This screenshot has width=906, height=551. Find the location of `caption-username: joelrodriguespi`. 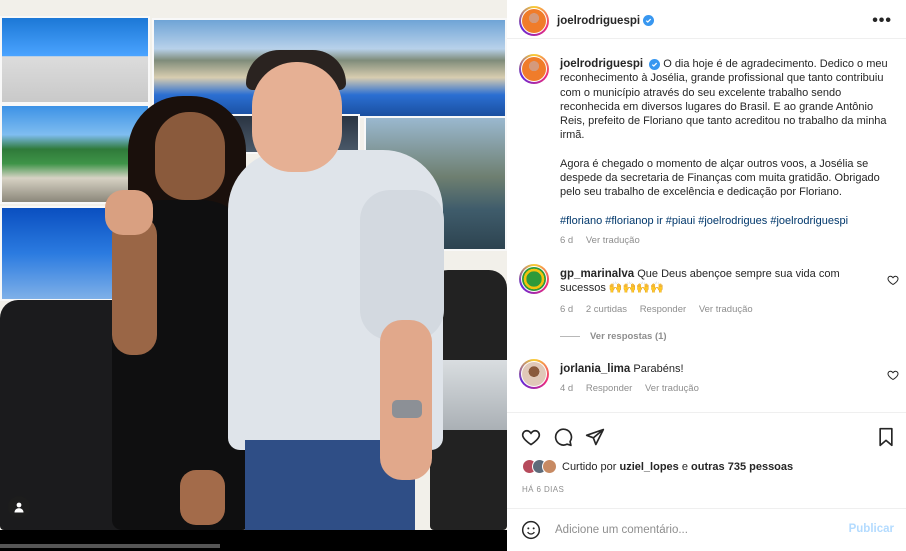

caption-username: joelrodriguespi is located at coordinates (601, 64).